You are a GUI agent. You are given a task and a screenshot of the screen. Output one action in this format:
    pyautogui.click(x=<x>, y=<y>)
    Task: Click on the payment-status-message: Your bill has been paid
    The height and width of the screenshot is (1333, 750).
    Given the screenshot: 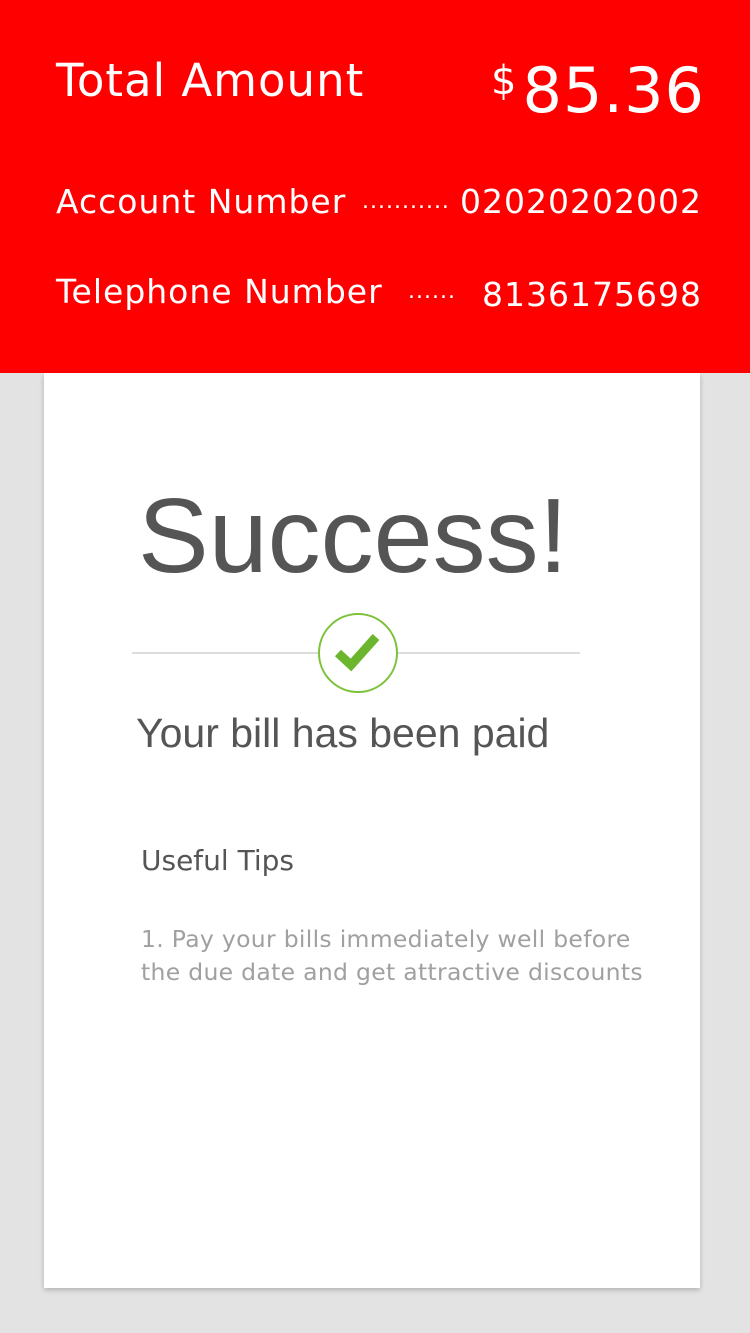 What is the action you would take?
    pyautogui.click(x=343, y=733)
    